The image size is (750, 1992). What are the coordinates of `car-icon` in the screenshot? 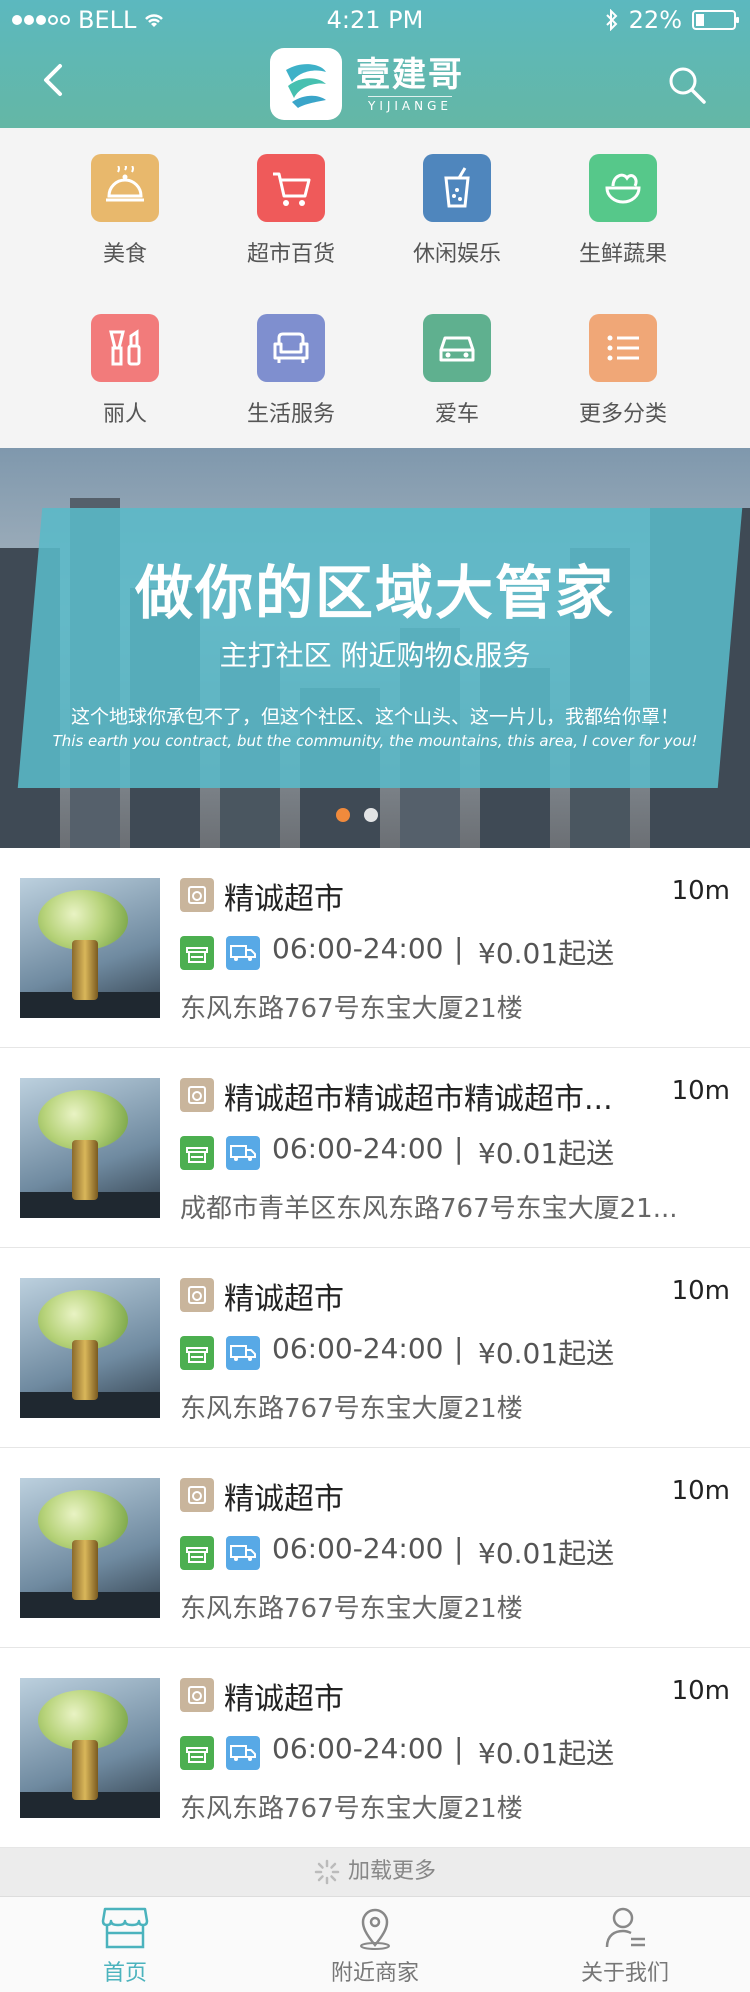 It's located at (457, 348).